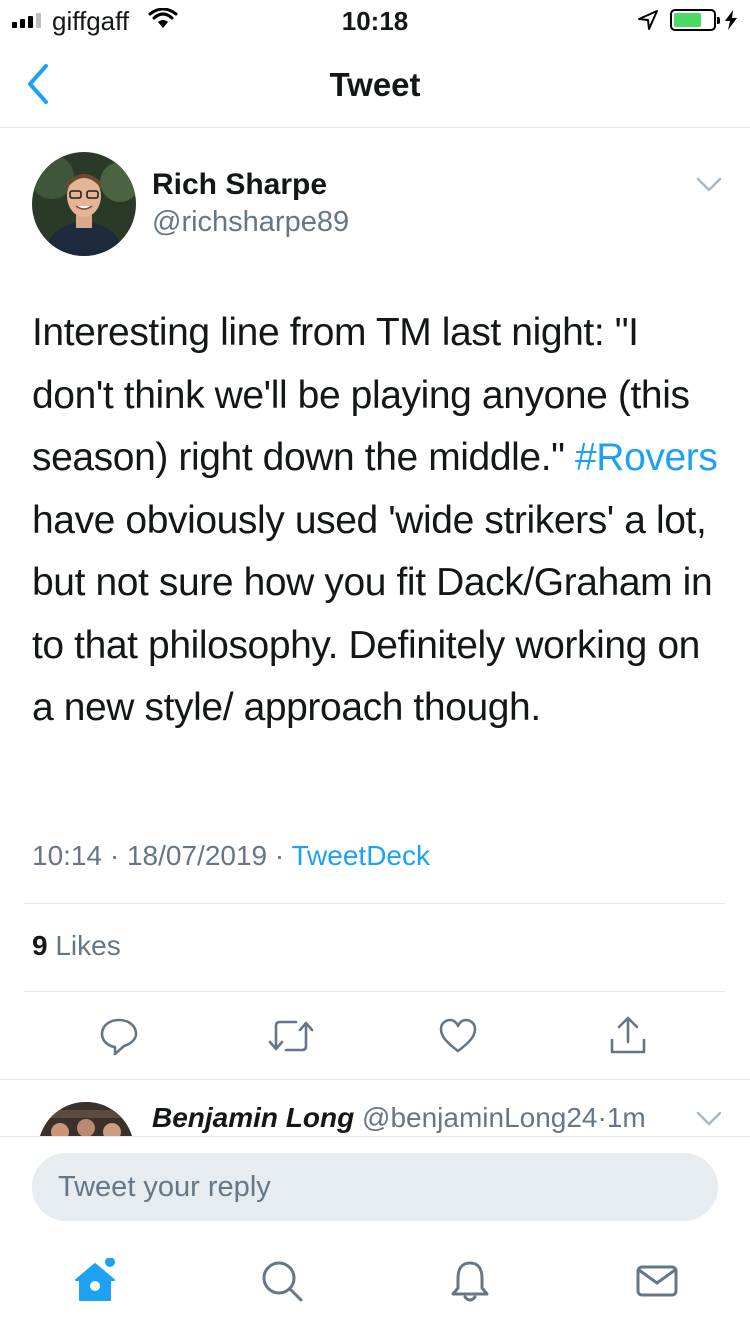 This screenshot has width=750, height=1334. Describe the element at coordinates (67, 855) in the screenshot. I see `tweet-time: 10:14` at that location.